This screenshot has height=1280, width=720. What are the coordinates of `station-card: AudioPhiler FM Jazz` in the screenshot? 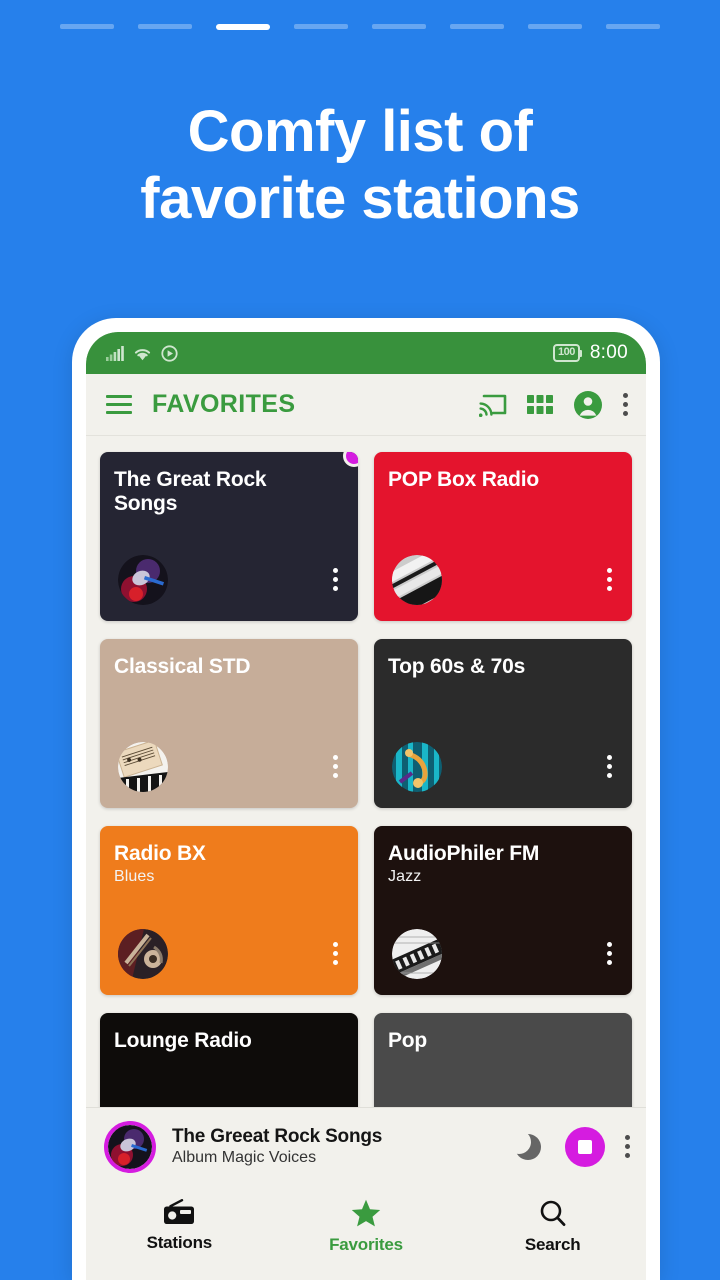 It's located at (503, 910).